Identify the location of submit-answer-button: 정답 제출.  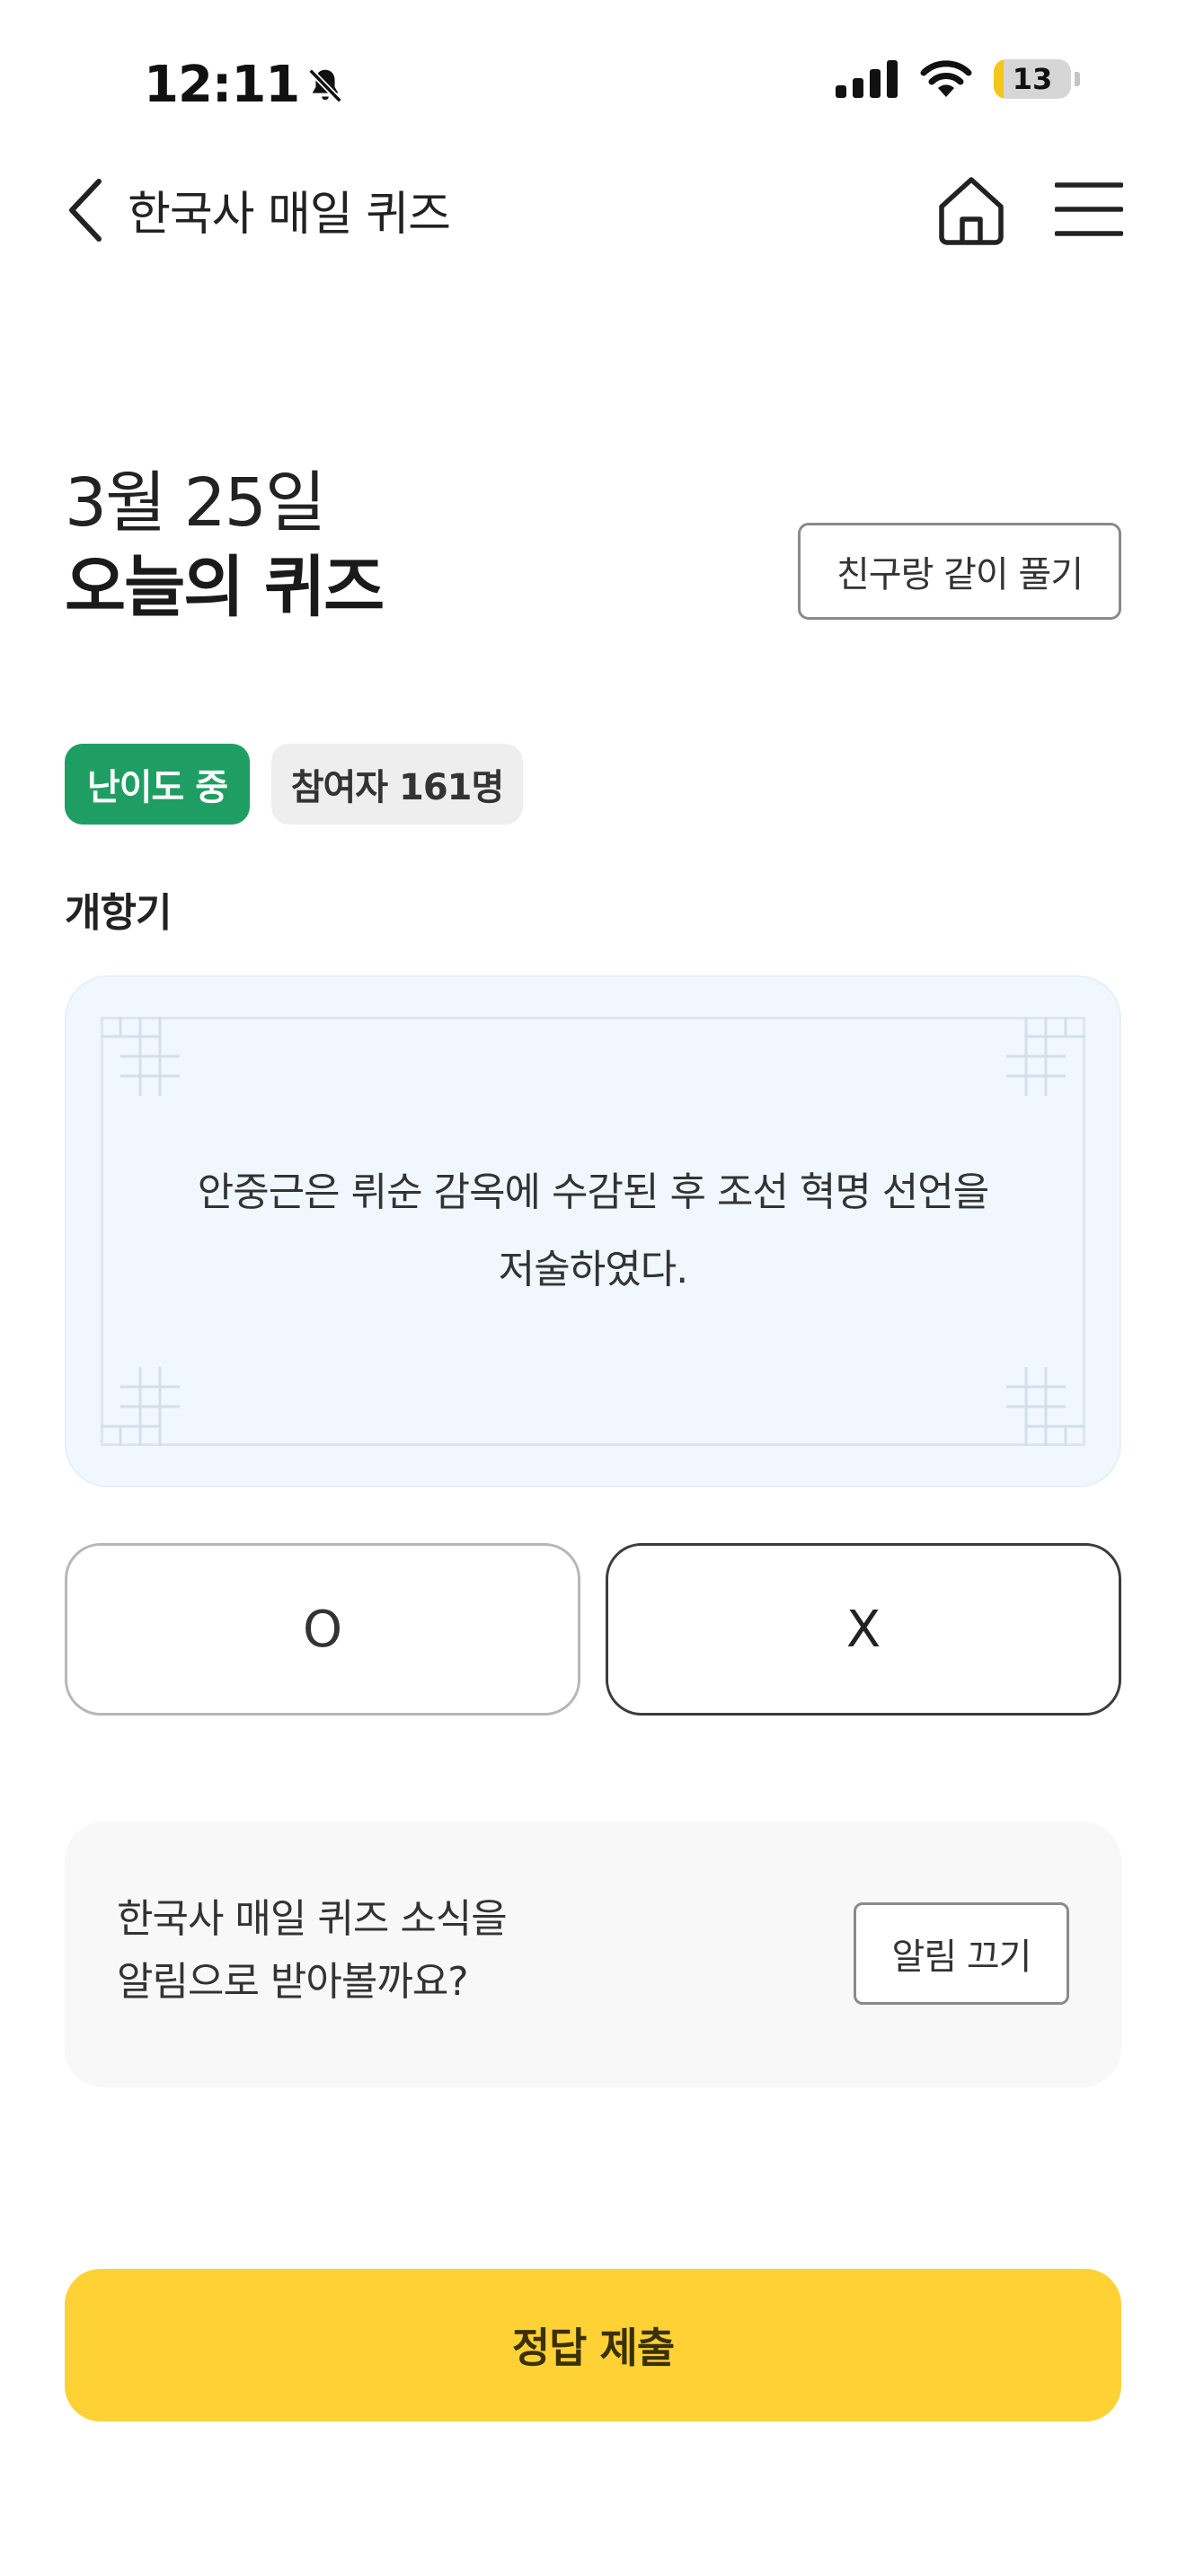
(593, 2345).